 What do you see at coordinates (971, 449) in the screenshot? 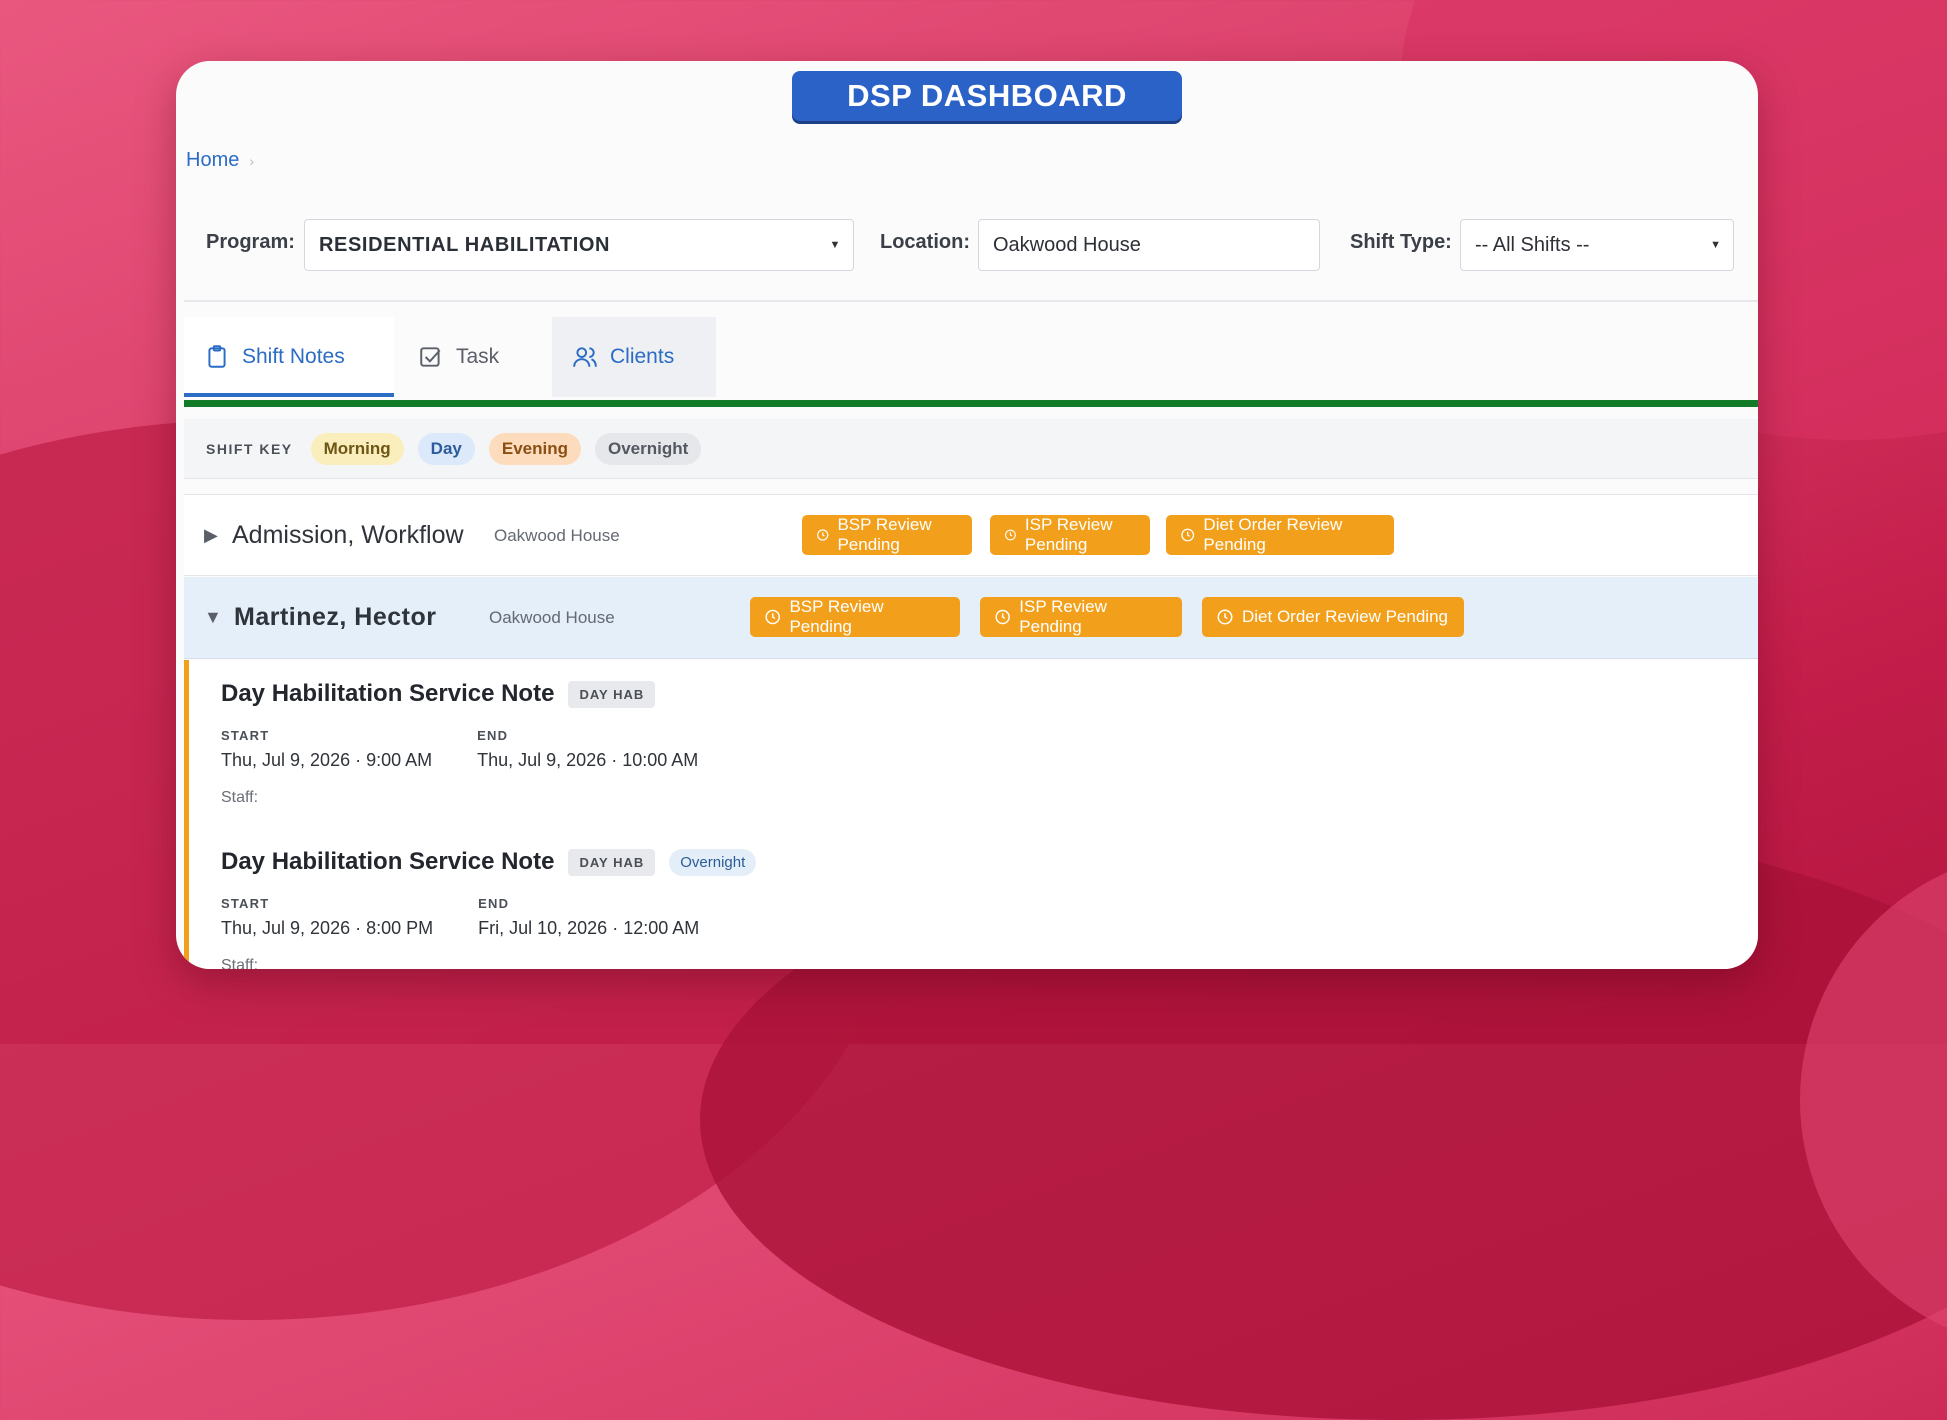
I see `shift-key-legend: SHIFT KEY Morning Day Evening Overnight` at bounding box center [971, 449].